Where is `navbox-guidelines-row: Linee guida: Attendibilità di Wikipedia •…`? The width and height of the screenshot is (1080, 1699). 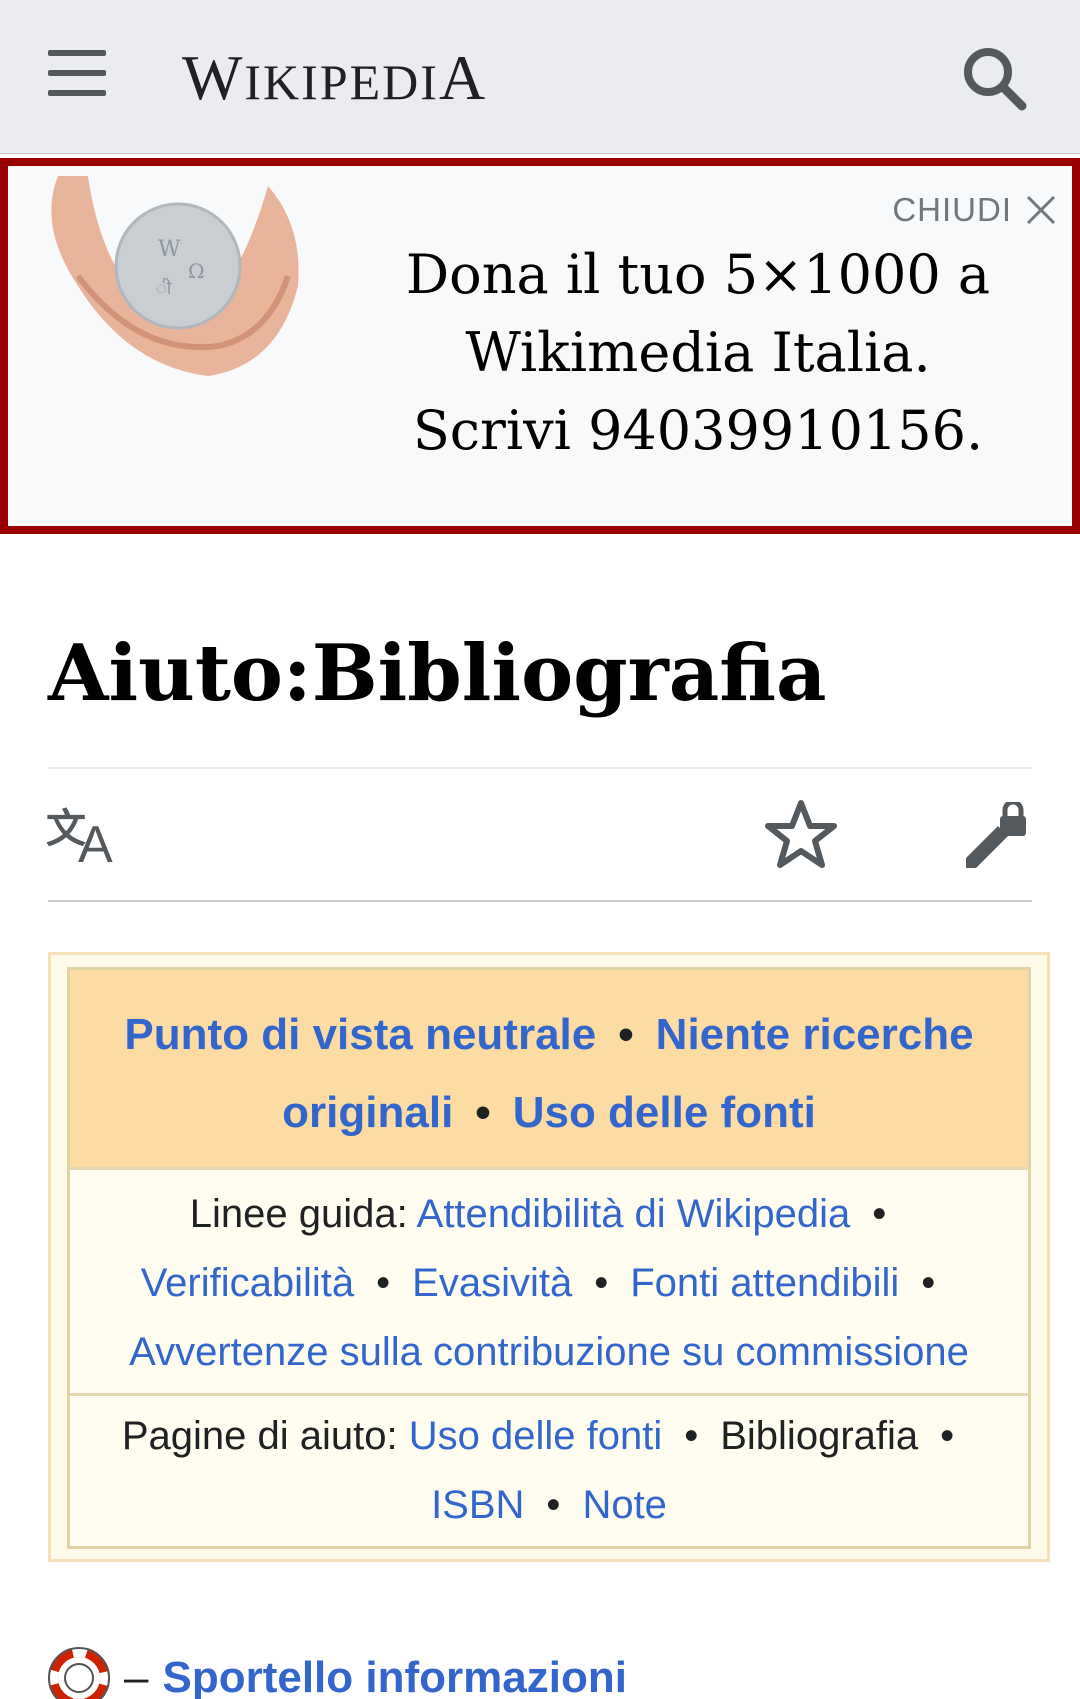
navbox-guidelines-row: Linee guida: Attendibilità di Wikipedia •… is located at coordinates (549, 1283).